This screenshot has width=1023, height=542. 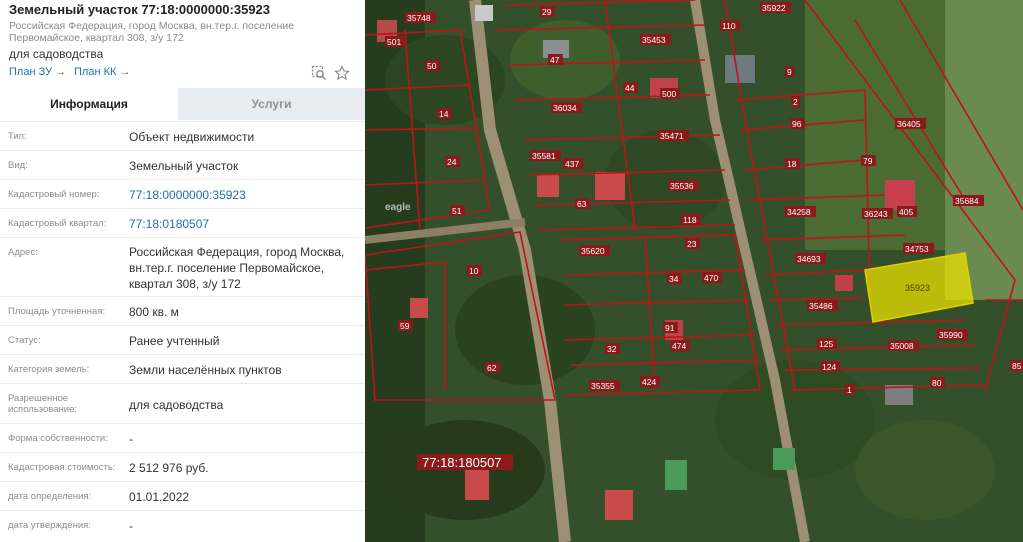 What do you see at coordinates (797, 124) in the screenshot?
I see `parcel-label: 96` at bounding box center [797, 124].